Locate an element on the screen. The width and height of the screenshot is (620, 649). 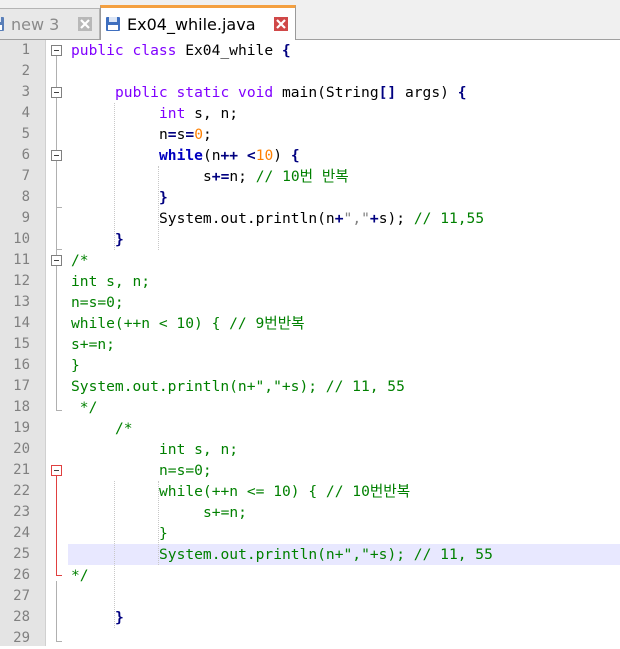
line-number: 23 is located at coordinates (21, 512).